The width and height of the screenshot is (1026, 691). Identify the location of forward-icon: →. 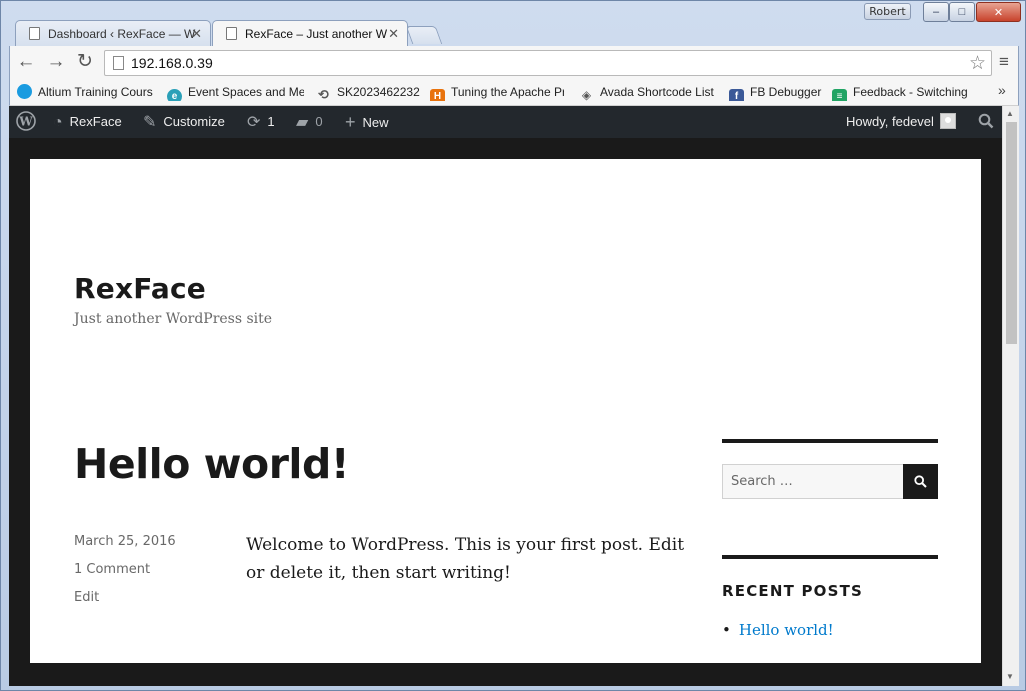
(56, 63).